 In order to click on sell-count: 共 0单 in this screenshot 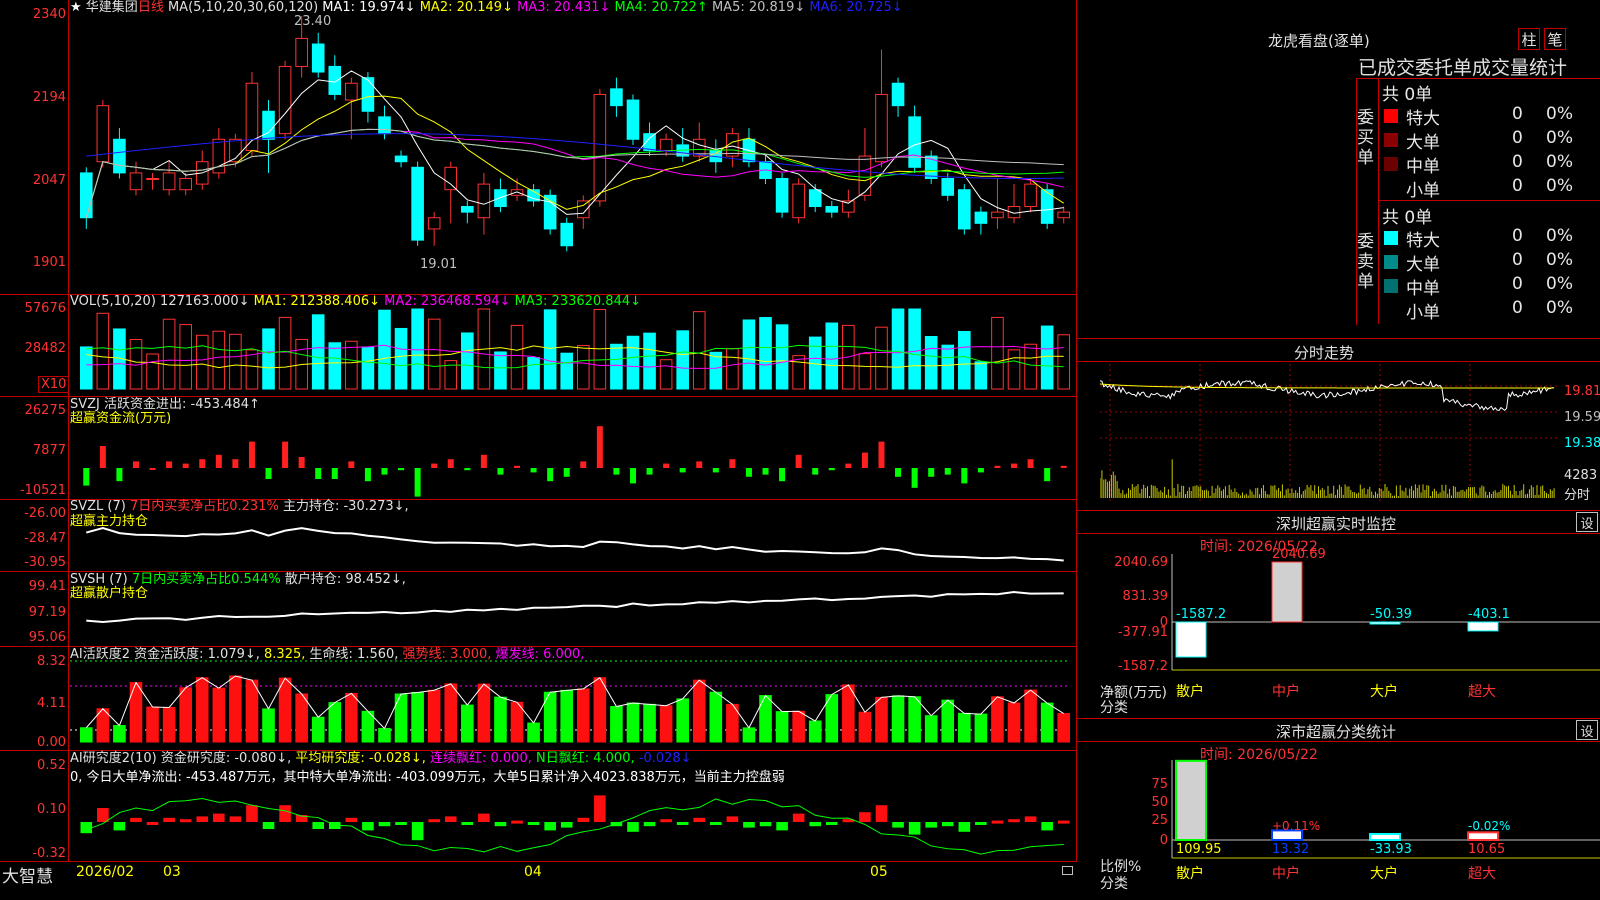, I will do `click(1407, 218)`.